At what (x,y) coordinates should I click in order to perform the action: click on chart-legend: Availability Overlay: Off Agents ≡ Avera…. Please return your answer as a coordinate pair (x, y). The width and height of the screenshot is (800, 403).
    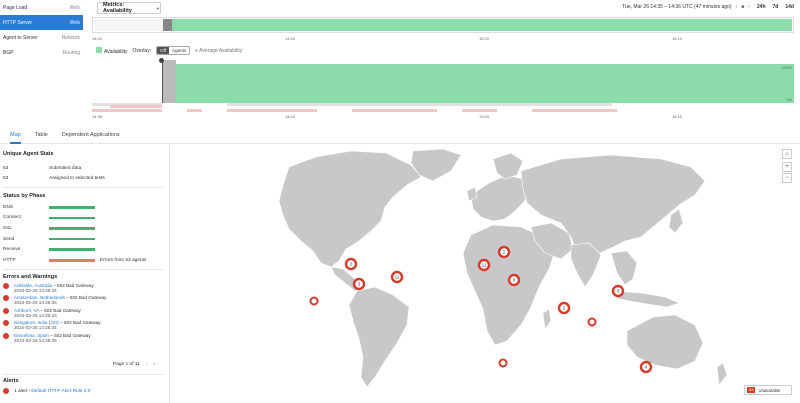
    Looking at the image, I should click on (169, 50).